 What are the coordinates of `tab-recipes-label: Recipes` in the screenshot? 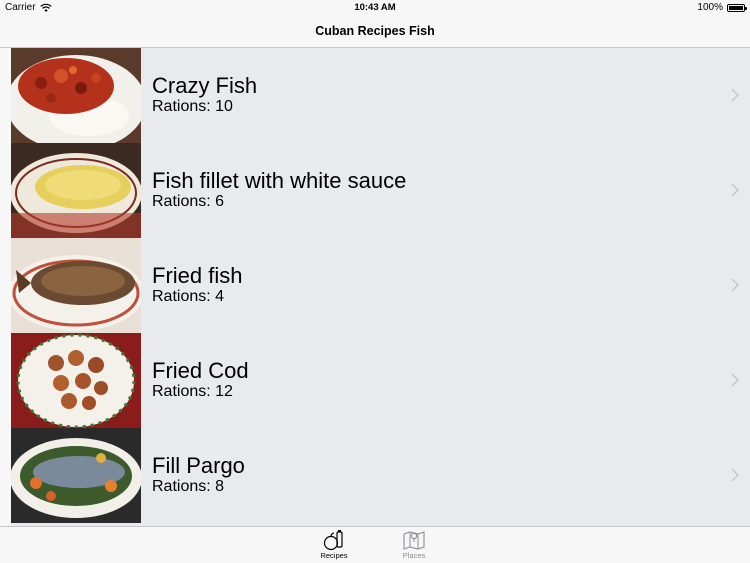 It's located at (334, 555).